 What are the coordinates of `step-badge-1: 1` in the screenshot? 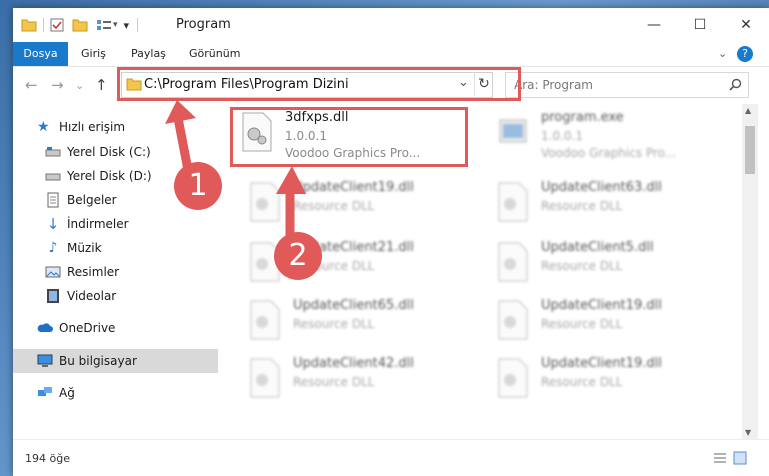 It's located at (198, 186).